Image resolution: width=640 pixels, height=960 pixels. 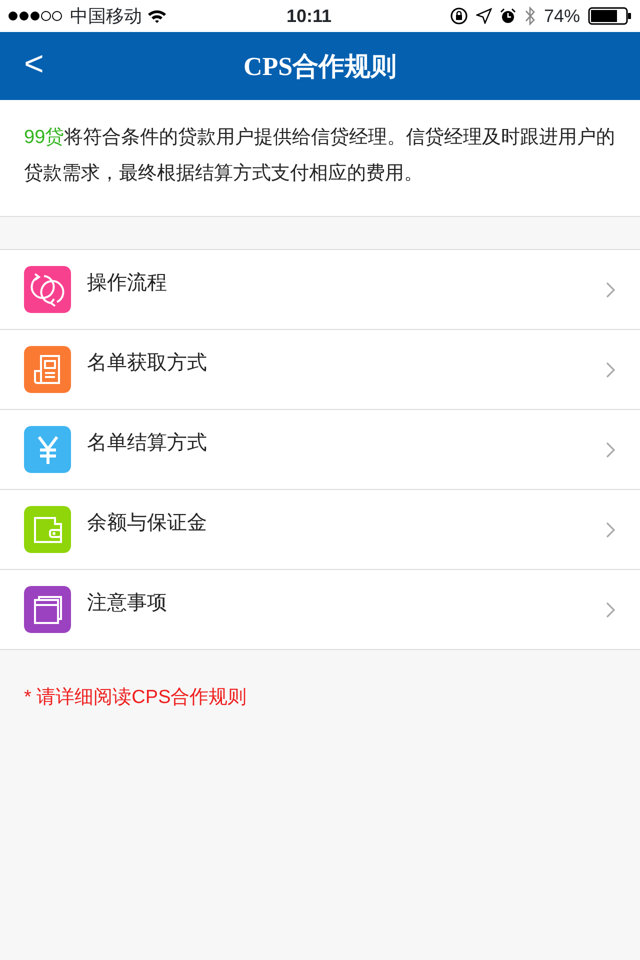 What do you see at coordinates (320, 156) in the screenshot?
I see `intro-paragraph: 99贷将符合条件的贷款用户提供给信贷经理。信贷经理及时跟进用户的贷款需求，最终根据结算方式支付相应的费用。` at bounding box center [320, 156].